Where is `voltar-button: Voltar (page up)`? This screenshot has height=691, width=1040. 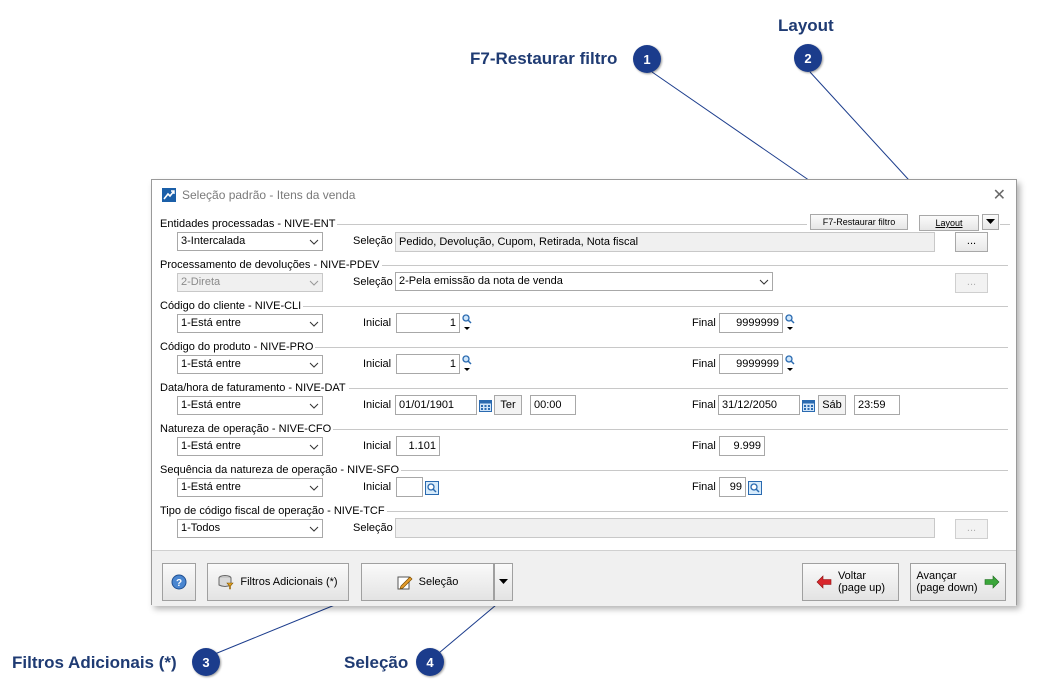 voltar-button: Voltar (page up) is located at coordinates (850, 582).